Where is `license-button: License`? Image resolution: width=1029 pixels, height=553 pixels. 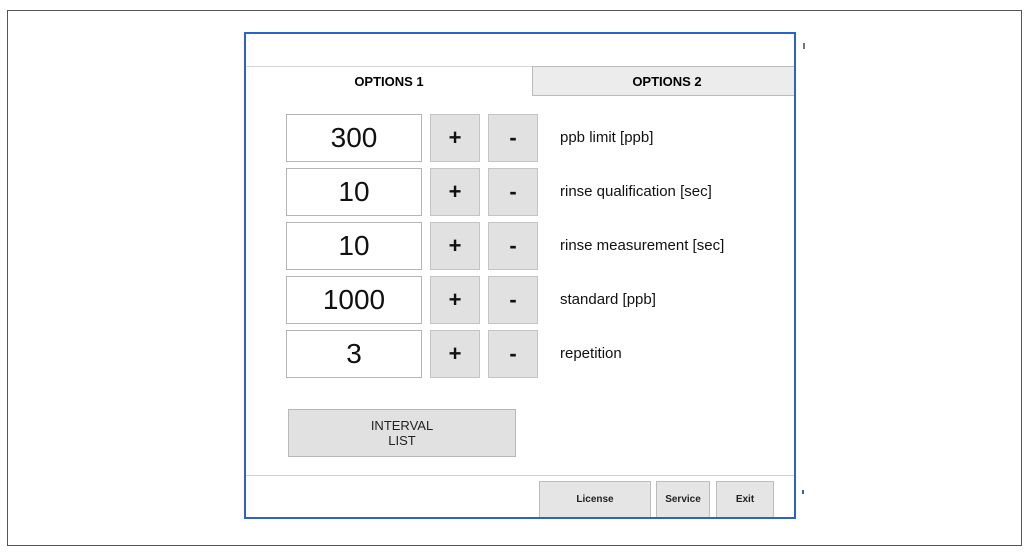
license-button: License is located at coordinates (595, 499).